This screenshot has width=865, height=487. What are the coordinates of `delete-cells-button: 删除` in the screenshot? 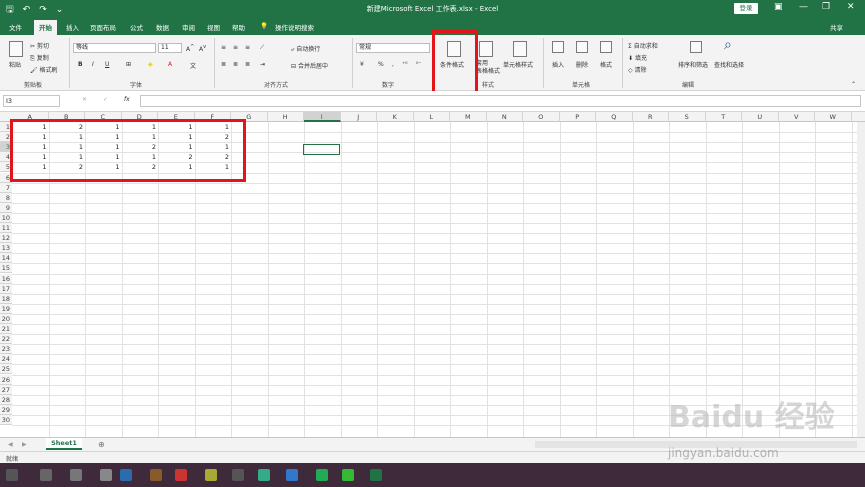 It's located at (582, 64).